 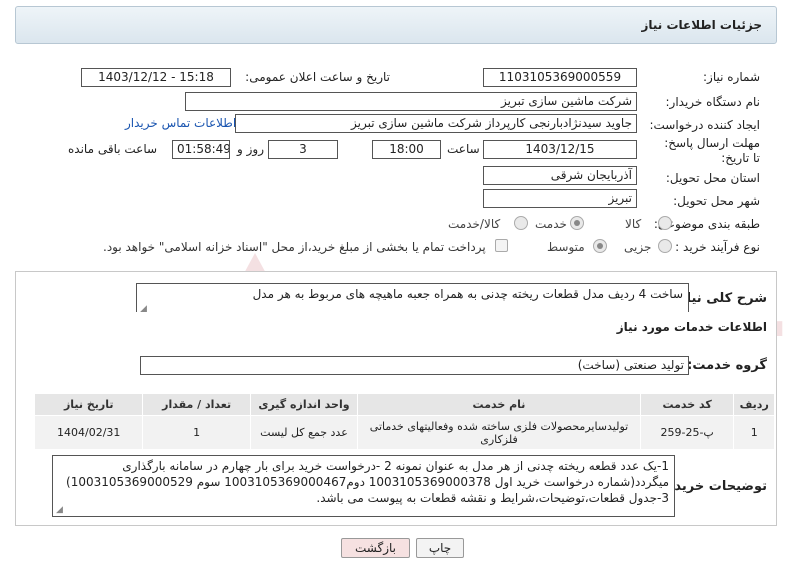 I want to click on column-header-quantity: تعداد / مقدار, so click(x=196, y=404).